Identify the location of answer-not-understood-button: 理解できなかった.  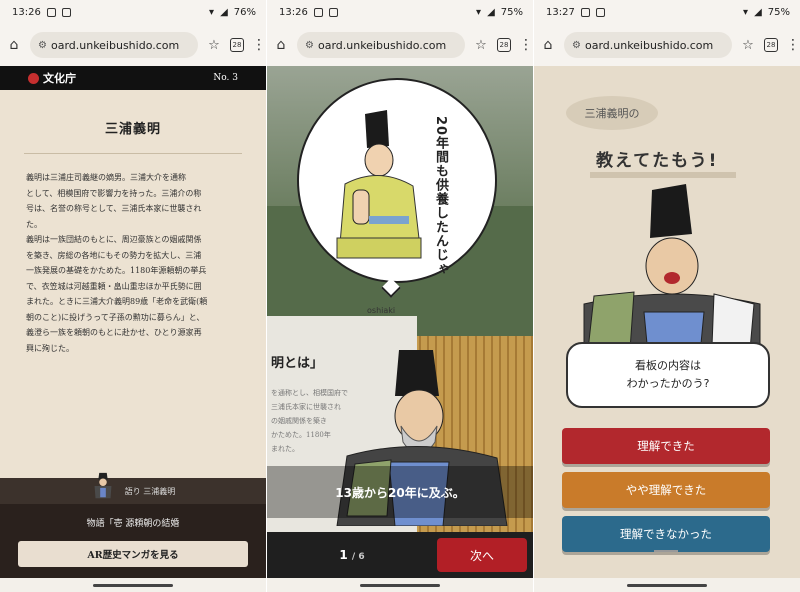
(666, 534).